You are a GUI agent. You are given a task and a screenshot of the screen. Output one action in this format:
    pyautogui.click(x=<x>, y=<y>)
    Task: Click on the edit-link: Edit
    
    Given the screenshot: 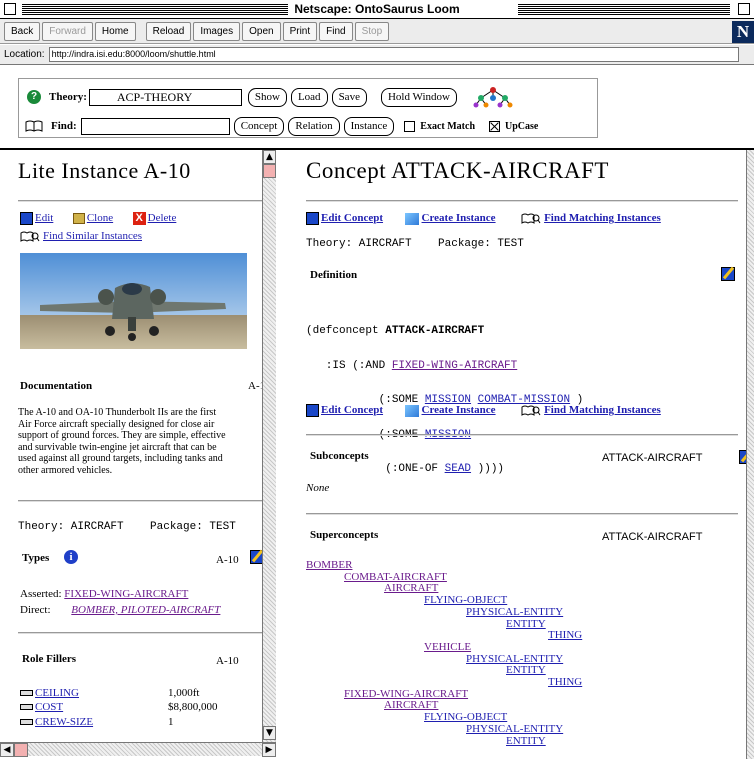 What is the action you would take?
    pyautogui.click(x=44, y=218)
    